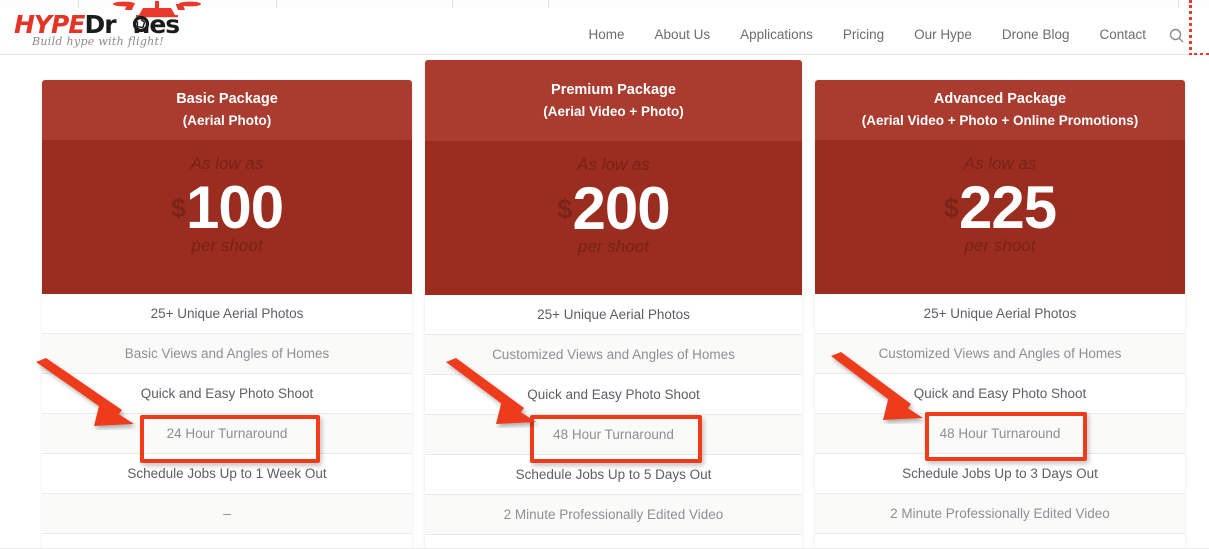 This screenshot has width=1209, height=549. Describe the element at coordinates (227, 354) in the screenshot. I see `feature-row: Basic Views and Angles of Homes` at that location.